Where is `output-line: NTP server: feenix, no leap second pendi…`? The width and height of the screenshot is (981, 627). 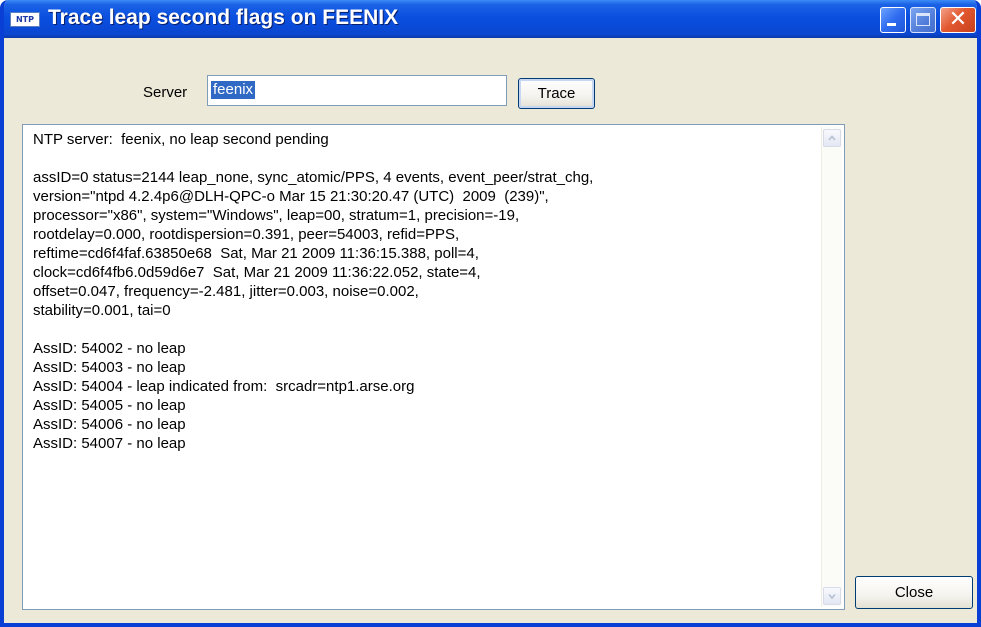
output-line: NTP server: feenix, no leap second pendi… is located at coordinates (181, 139).